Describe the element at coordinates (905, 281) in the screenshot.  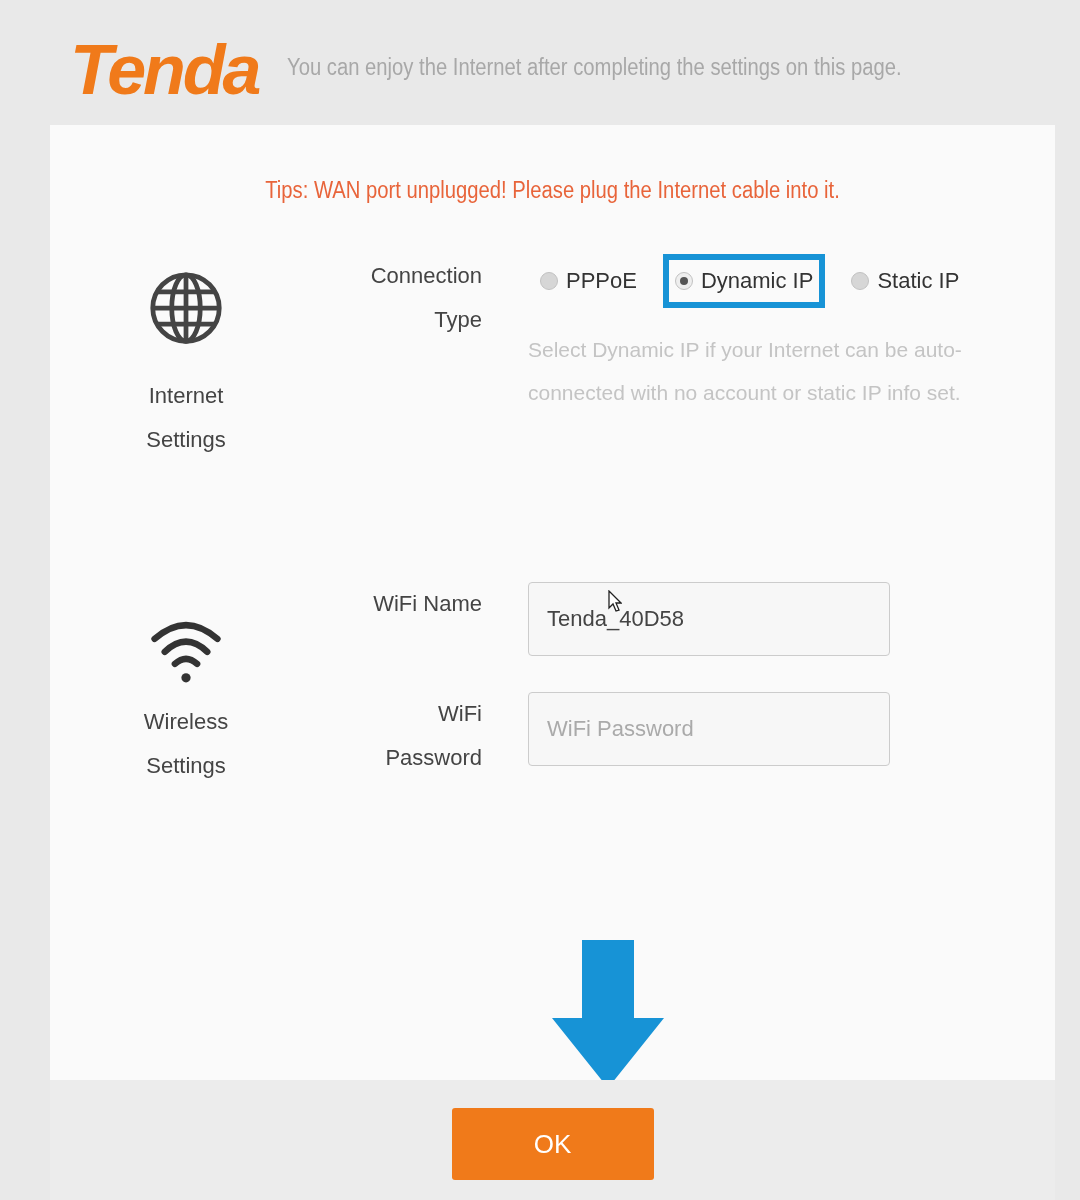
I see `radio-option: Static IP` at that location.